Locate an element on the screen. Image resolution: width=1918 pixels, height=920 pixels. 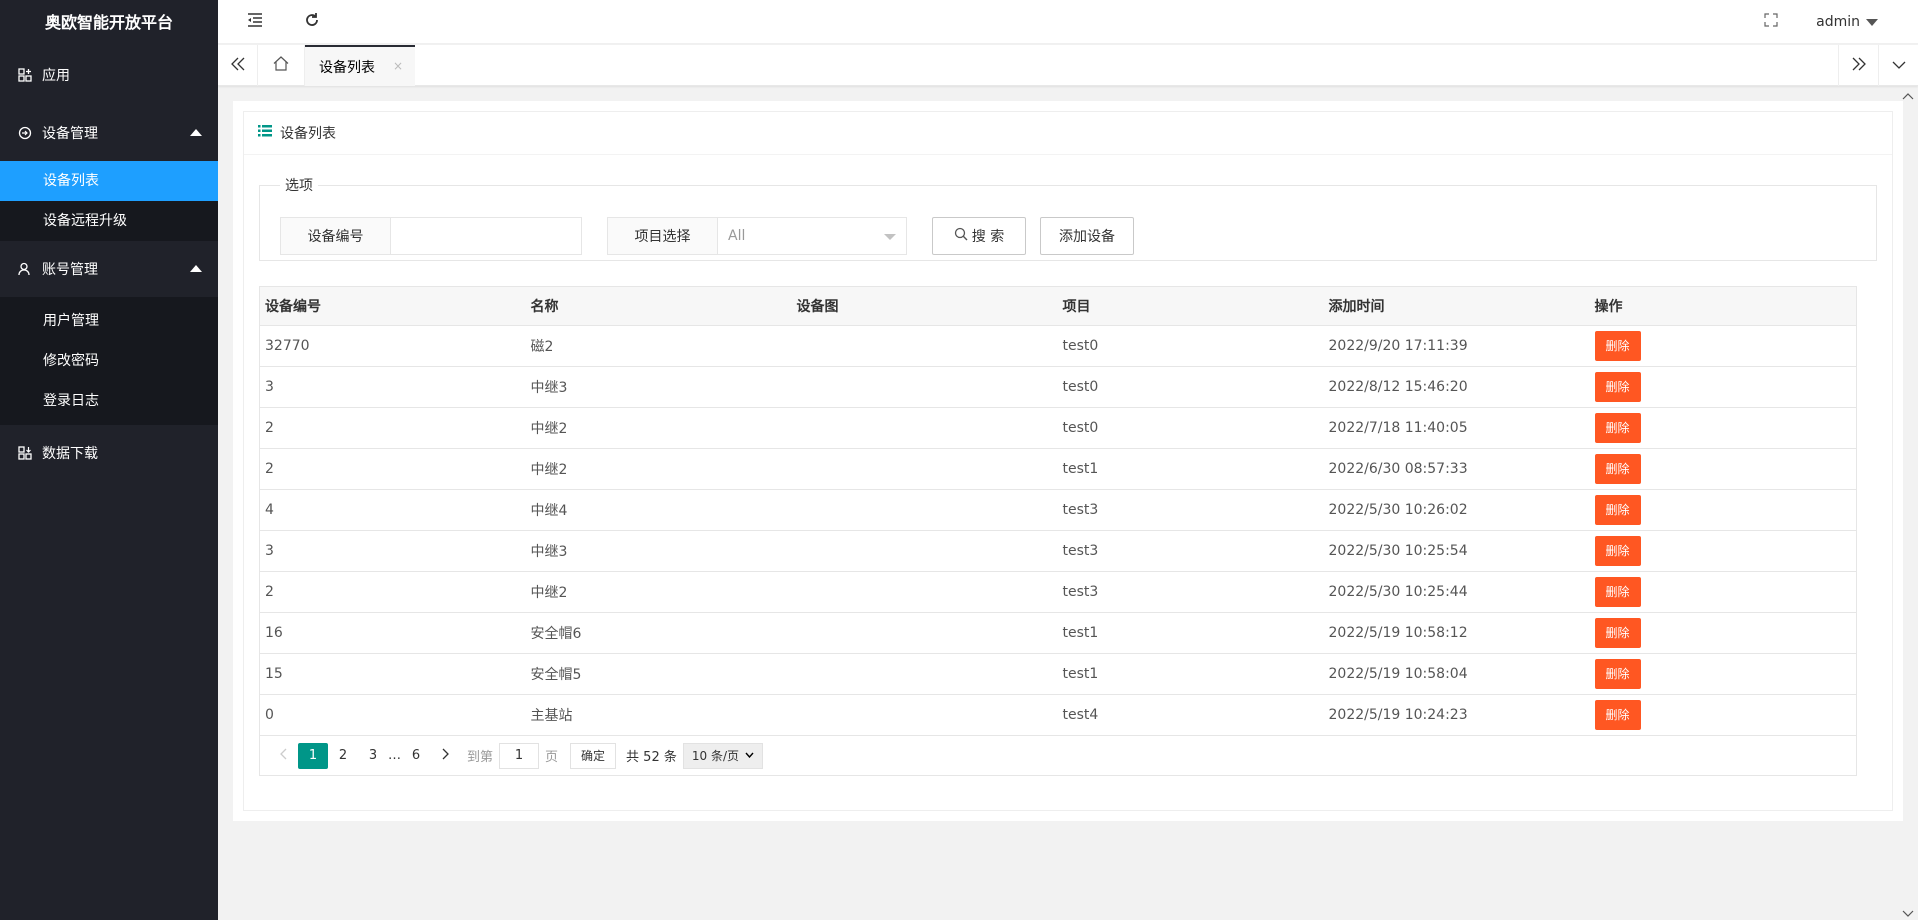
table-row: 2 中继2 test0 2022/7/18 11:40:05 删除 is located at coordinates (1058, 428).